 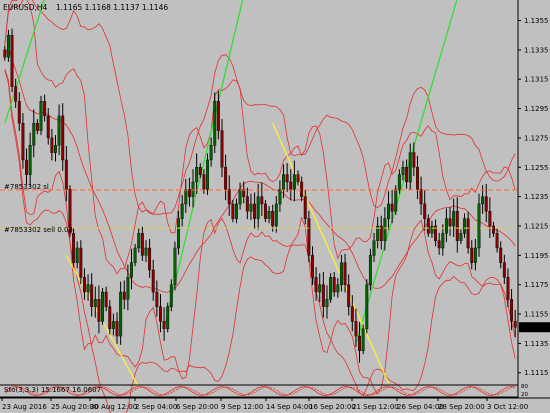 I want to click on time-tick-label: 9 Sep 12:00, so click(x=242, y=407).